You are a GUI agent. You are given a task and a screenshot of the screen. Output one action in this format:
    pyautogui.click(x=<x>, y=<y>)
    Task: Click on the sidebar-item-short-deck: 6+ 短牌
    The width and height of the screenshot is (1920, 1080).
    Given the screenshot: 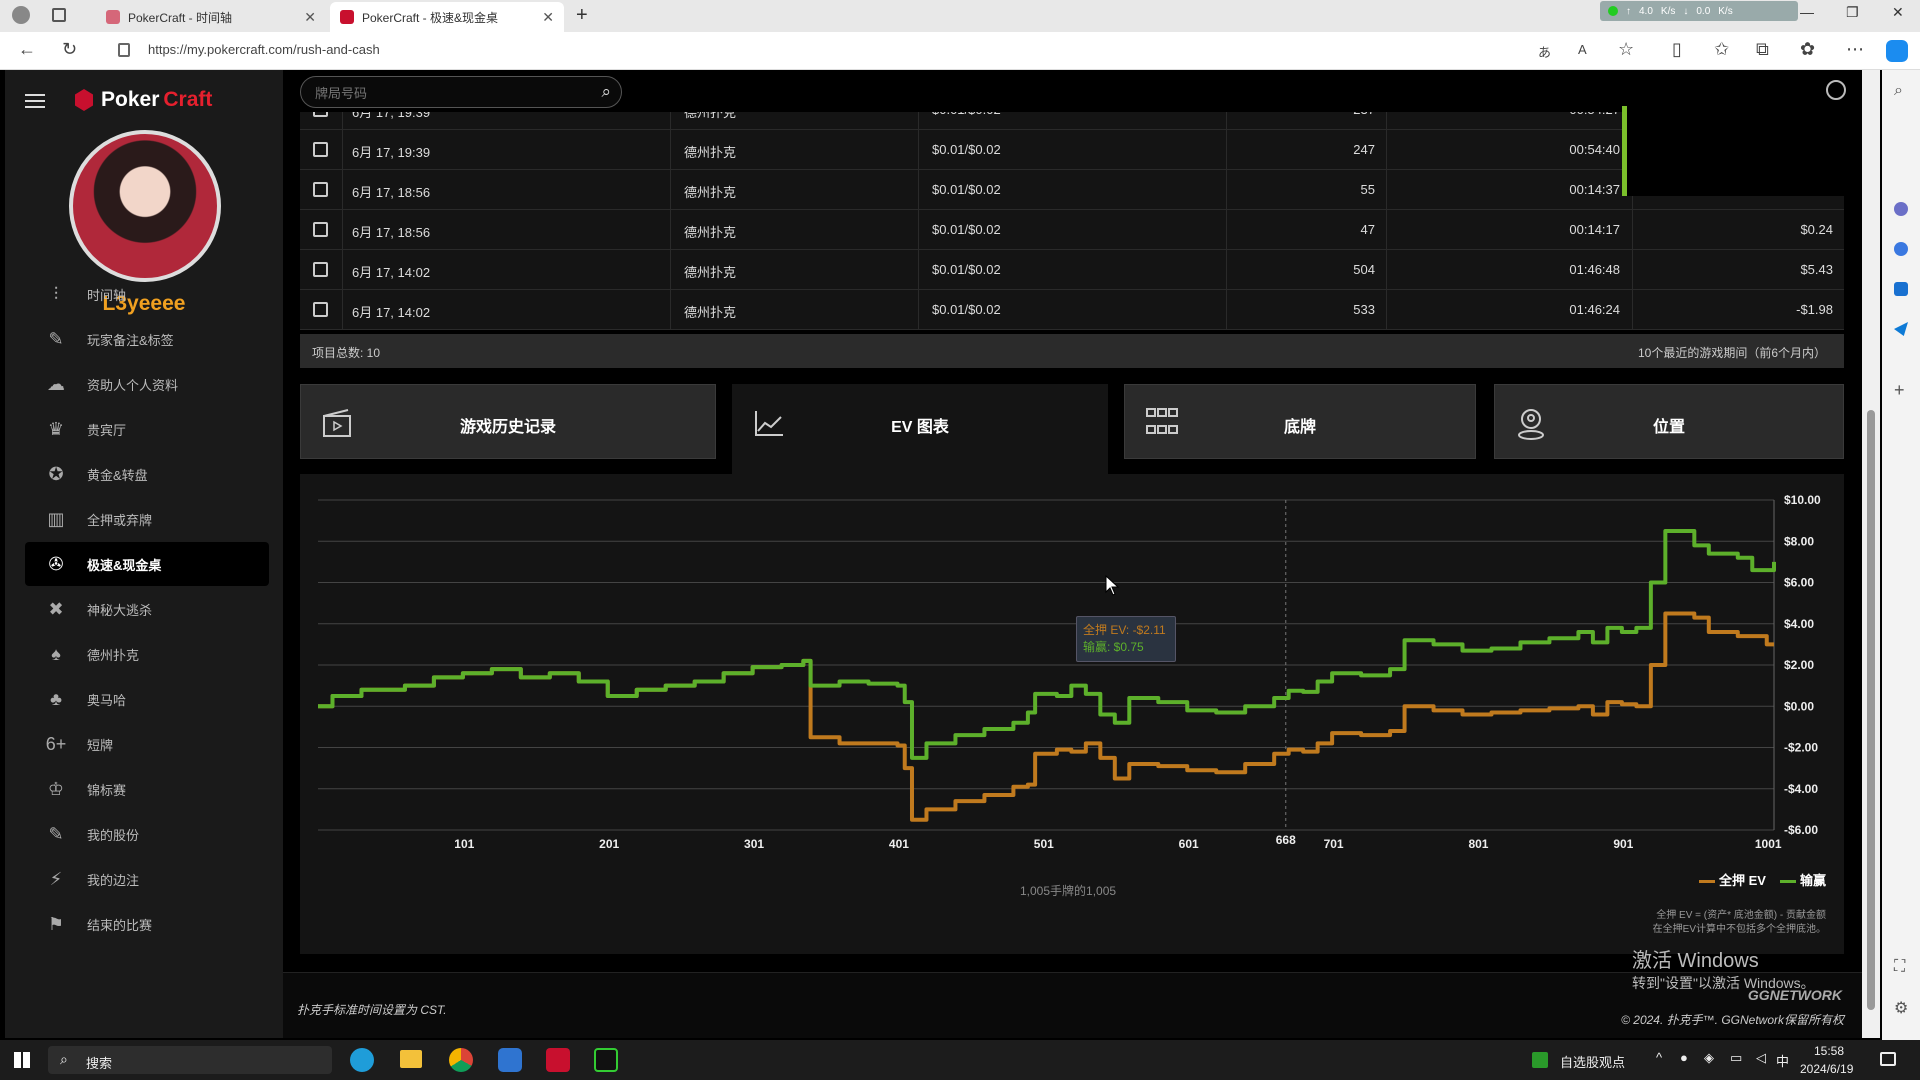 What is the action you would take?
    pyautogui.click(x=147, y=744)
    